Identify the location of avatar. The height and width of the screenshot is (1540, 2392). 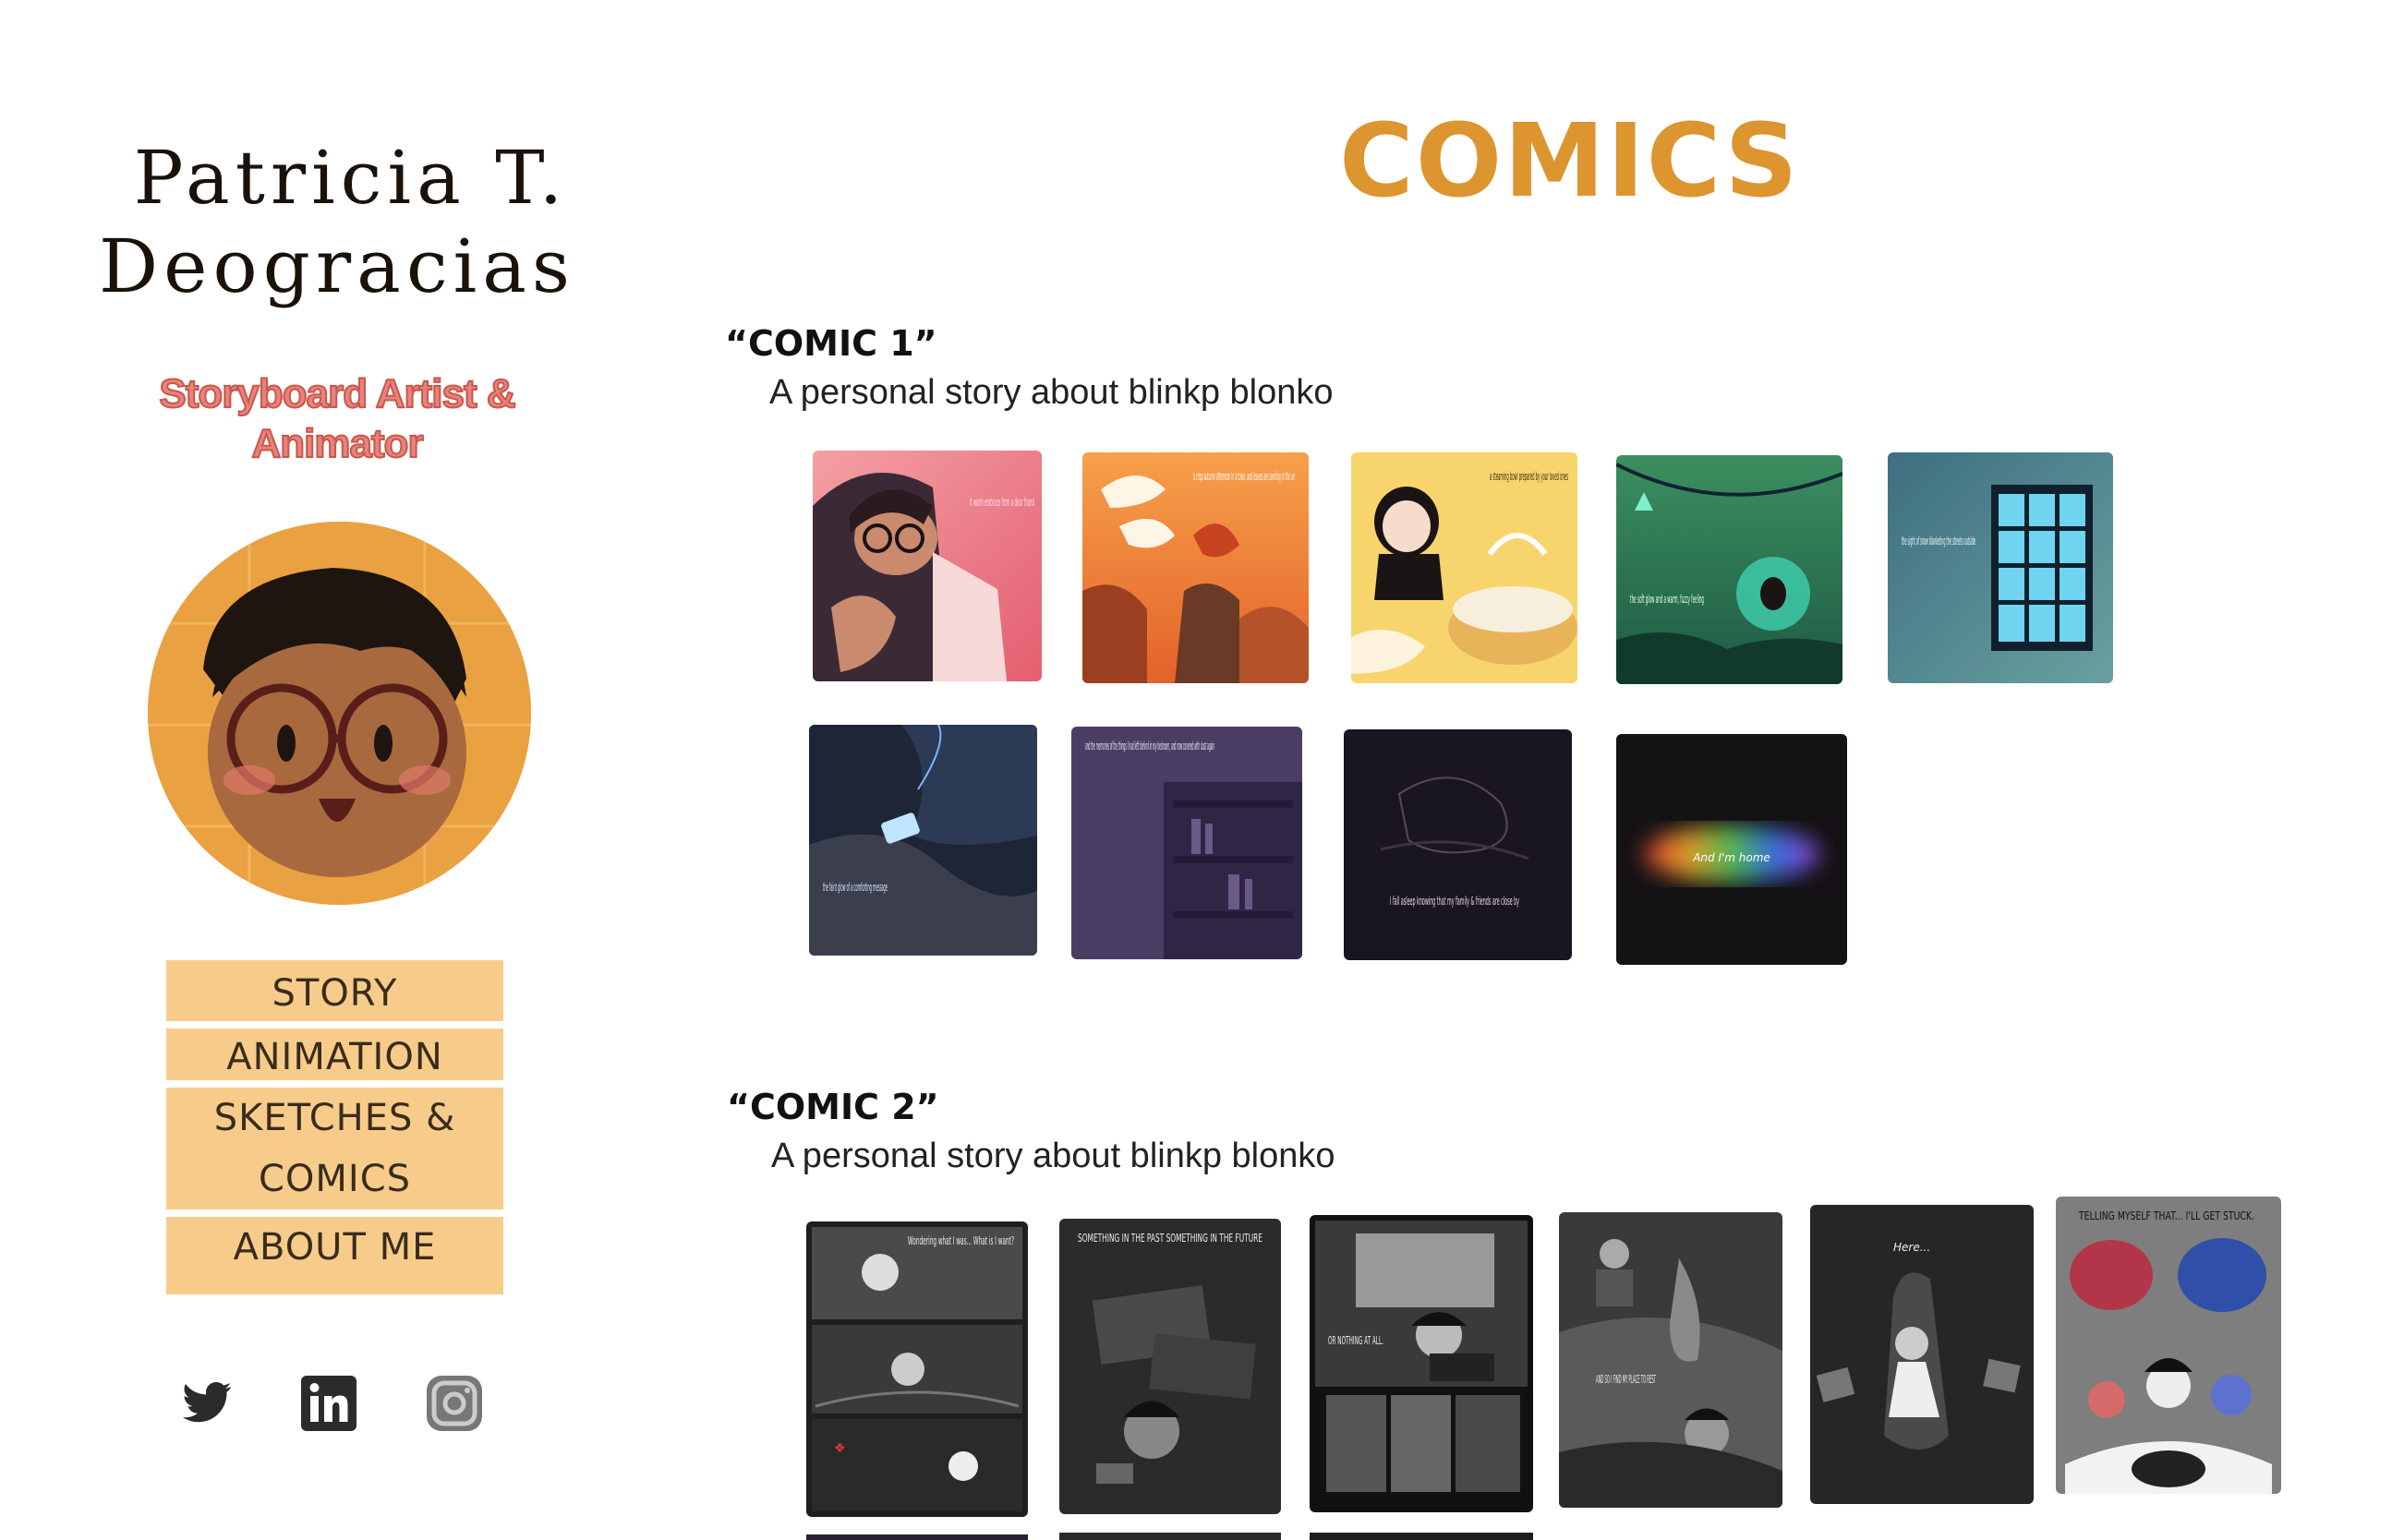
(339, 713).